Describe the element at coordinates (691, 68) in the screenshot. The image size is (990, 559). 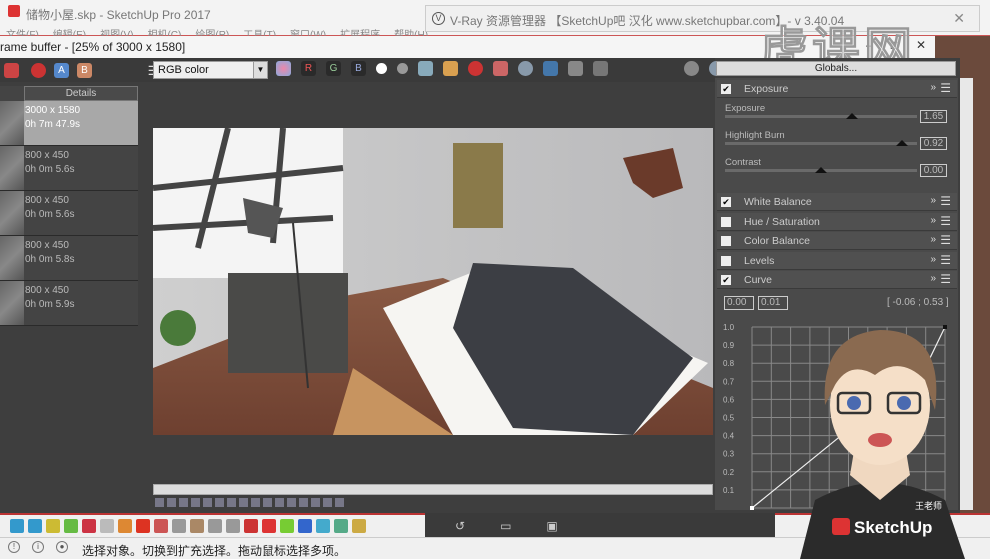
I see `settings-icon` at that location.